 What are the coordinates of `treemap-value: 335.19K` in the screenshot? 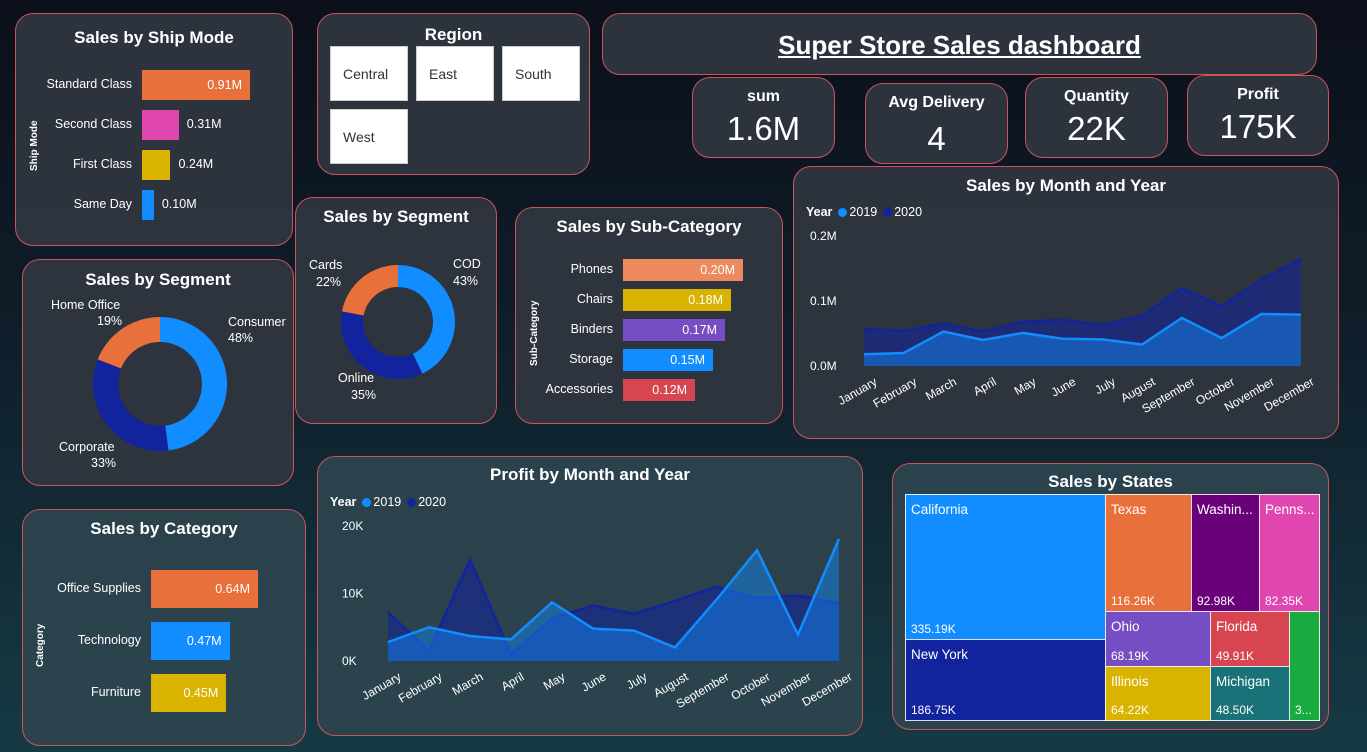 It's located at (933, 629).